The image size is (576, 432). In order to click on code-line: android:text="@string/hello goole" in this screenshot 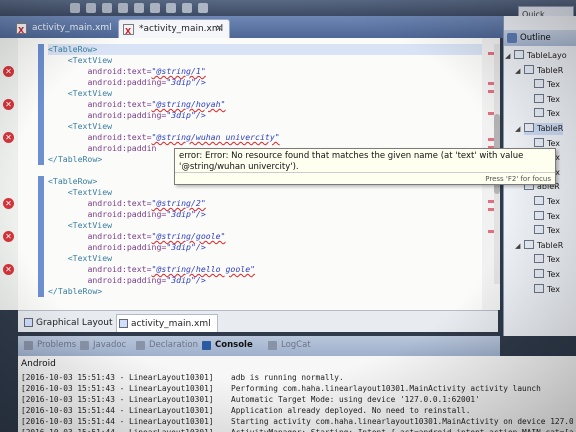, I will do `click(267, 269)`.